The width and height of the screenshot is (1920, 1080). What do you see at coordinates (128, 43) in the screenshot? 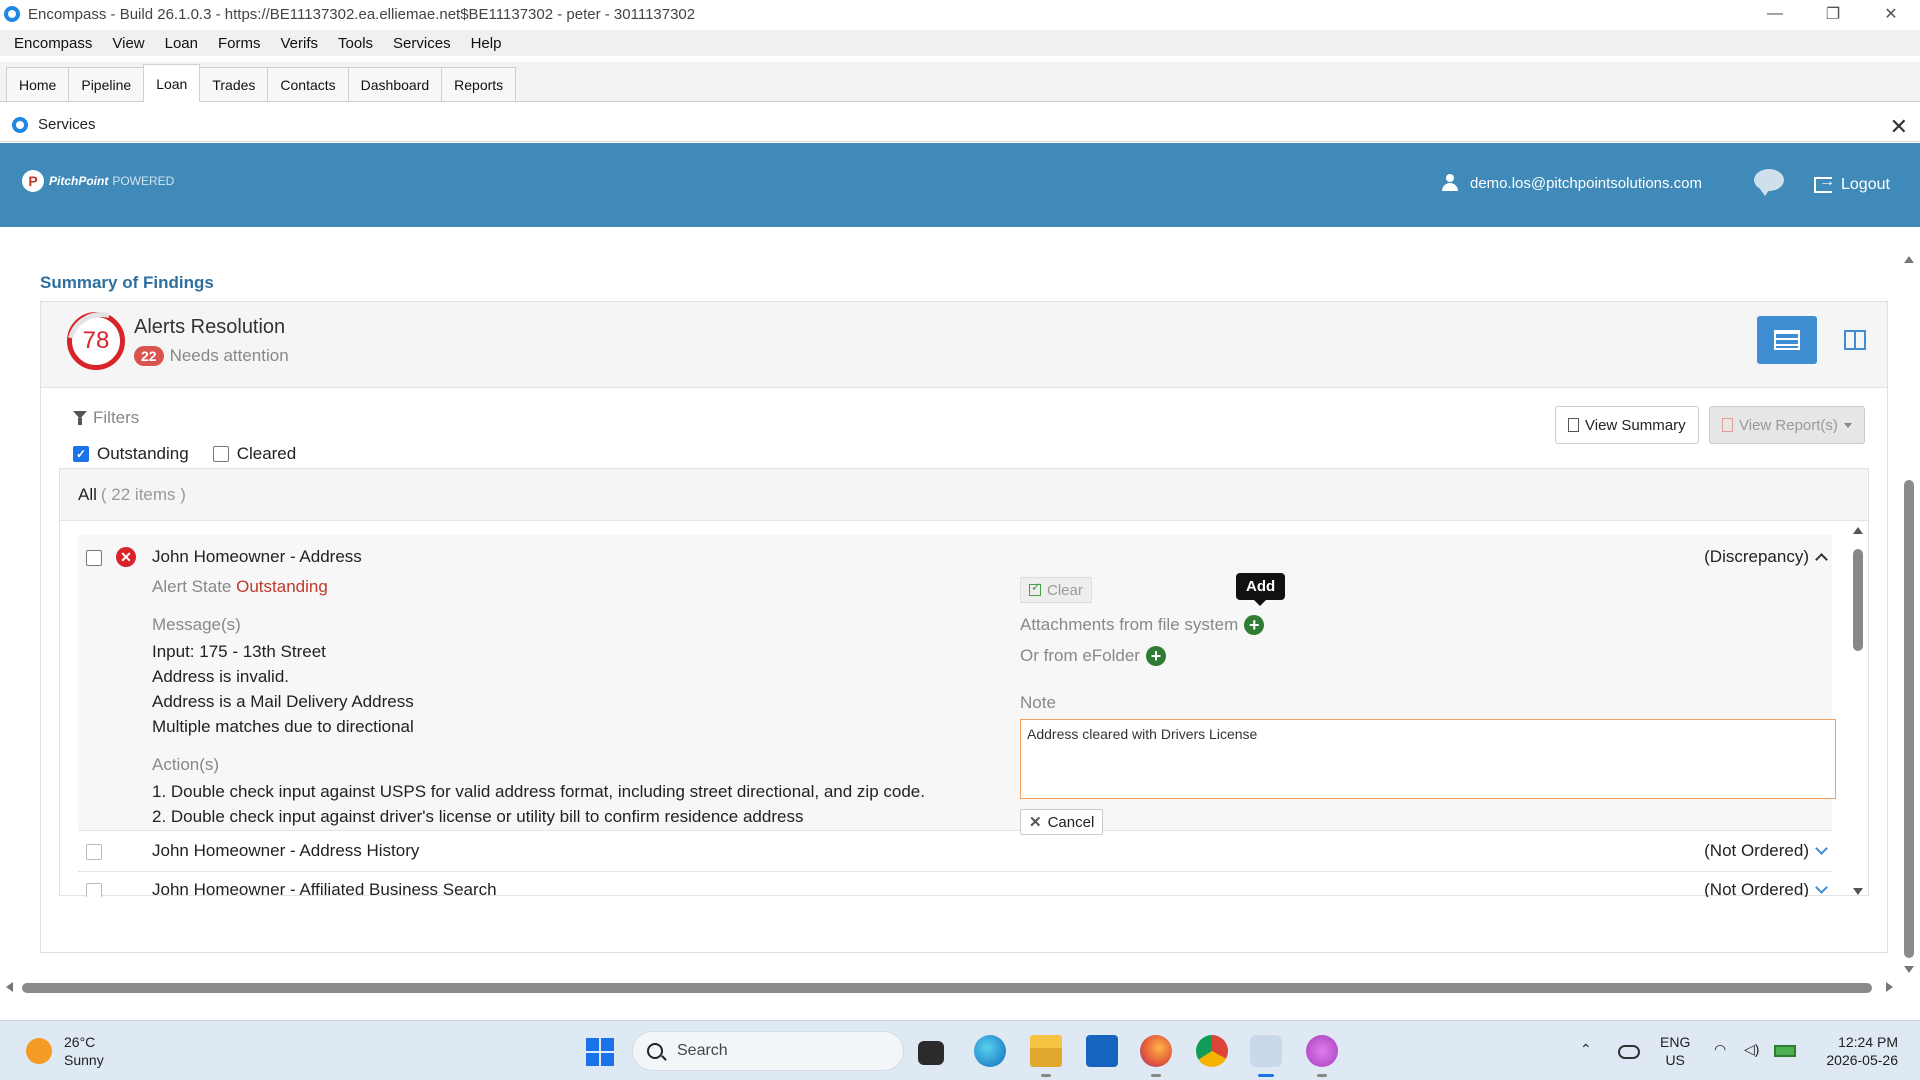
I see `menu-view: View` at bounding box center [128, 43].